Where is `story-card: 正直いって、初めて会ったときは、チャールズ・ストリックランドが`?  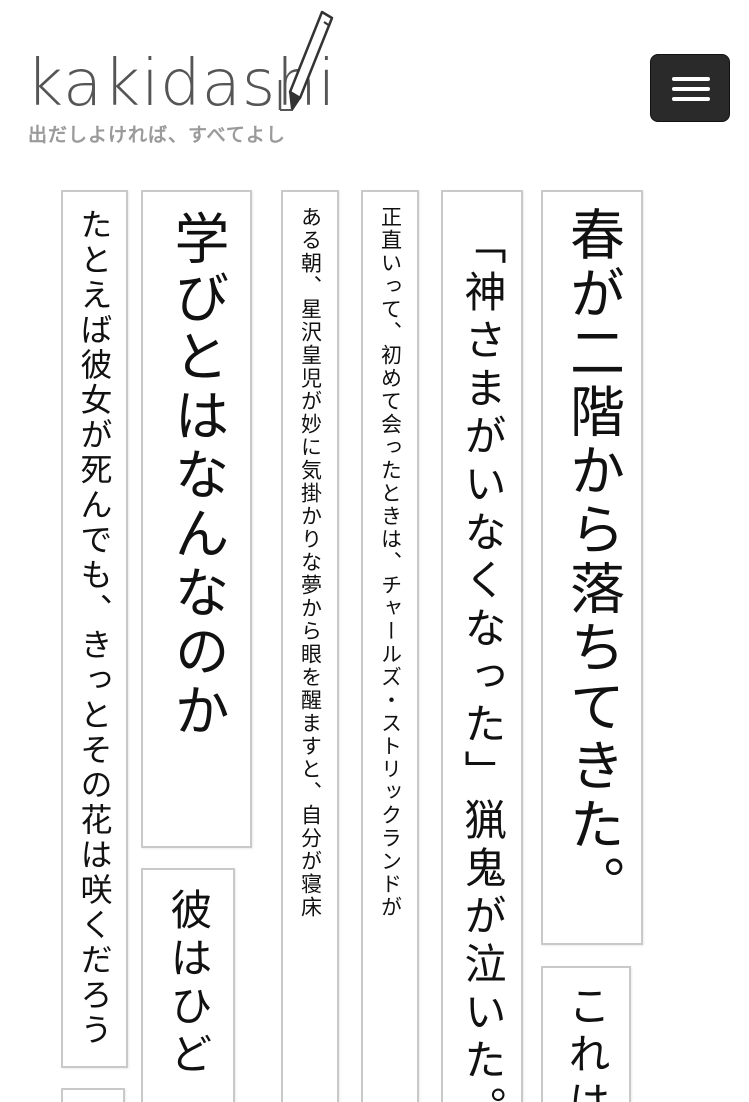
story-card: 正直いって、初めて会ったときは、チャールズ・ストリックランドが is located at coordinates (390, 646).